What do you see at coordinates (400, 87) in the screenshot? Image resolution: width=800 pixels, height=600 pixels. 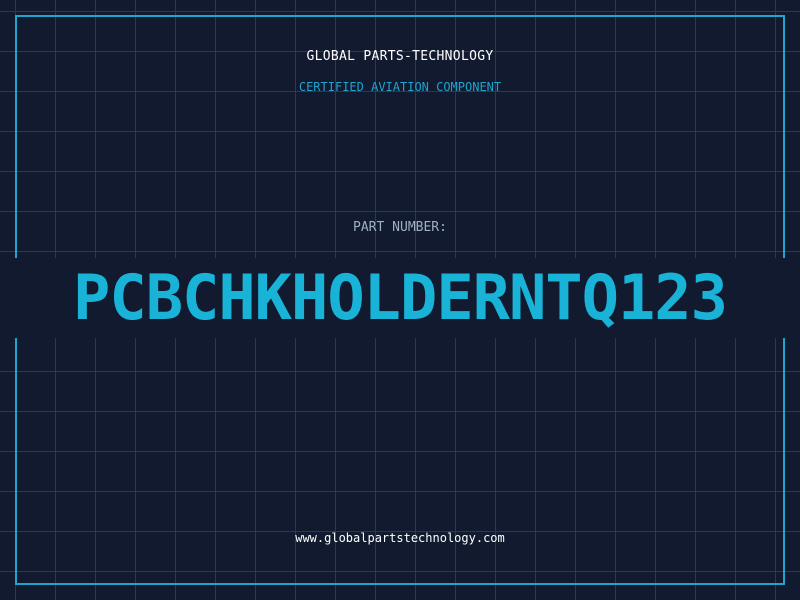 I see `certification-subtitle: CERTIFIED AVIATION COMPONENT` at bounding box center [400, 87].